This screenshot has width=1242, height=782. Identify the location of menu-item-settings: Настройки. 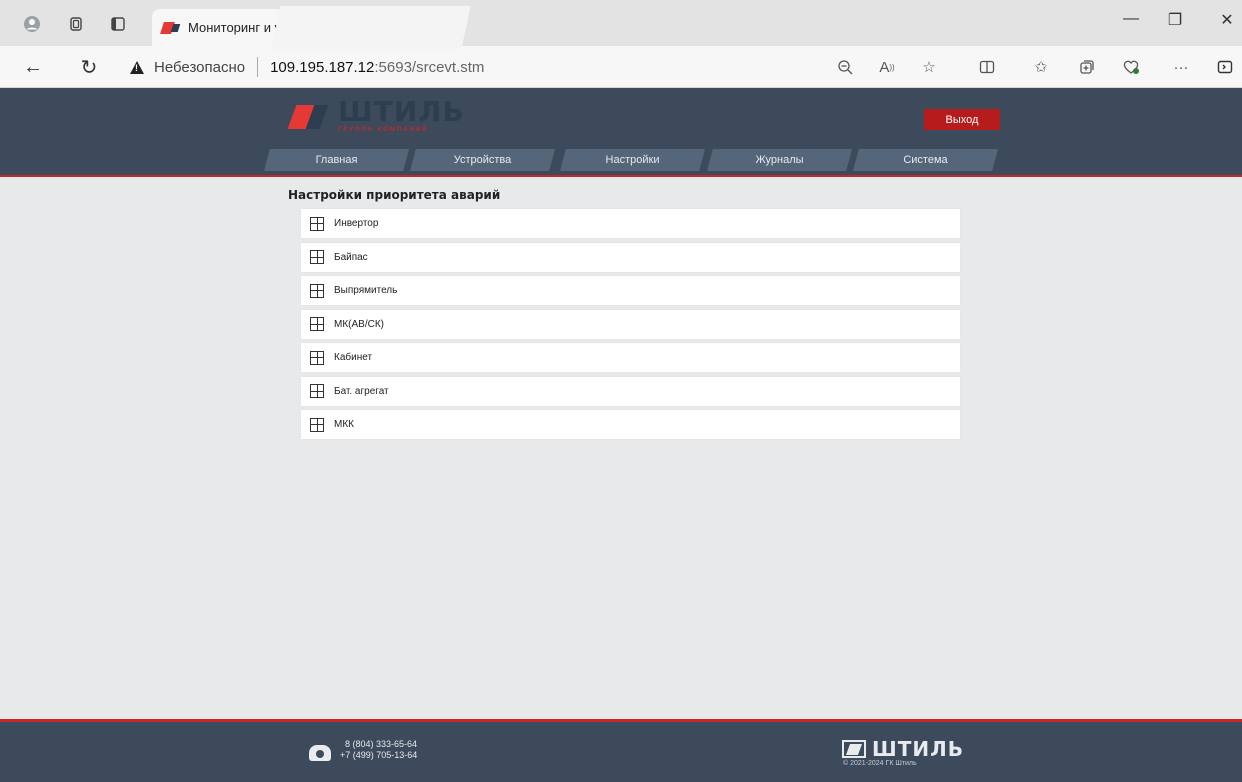
(632, 160).